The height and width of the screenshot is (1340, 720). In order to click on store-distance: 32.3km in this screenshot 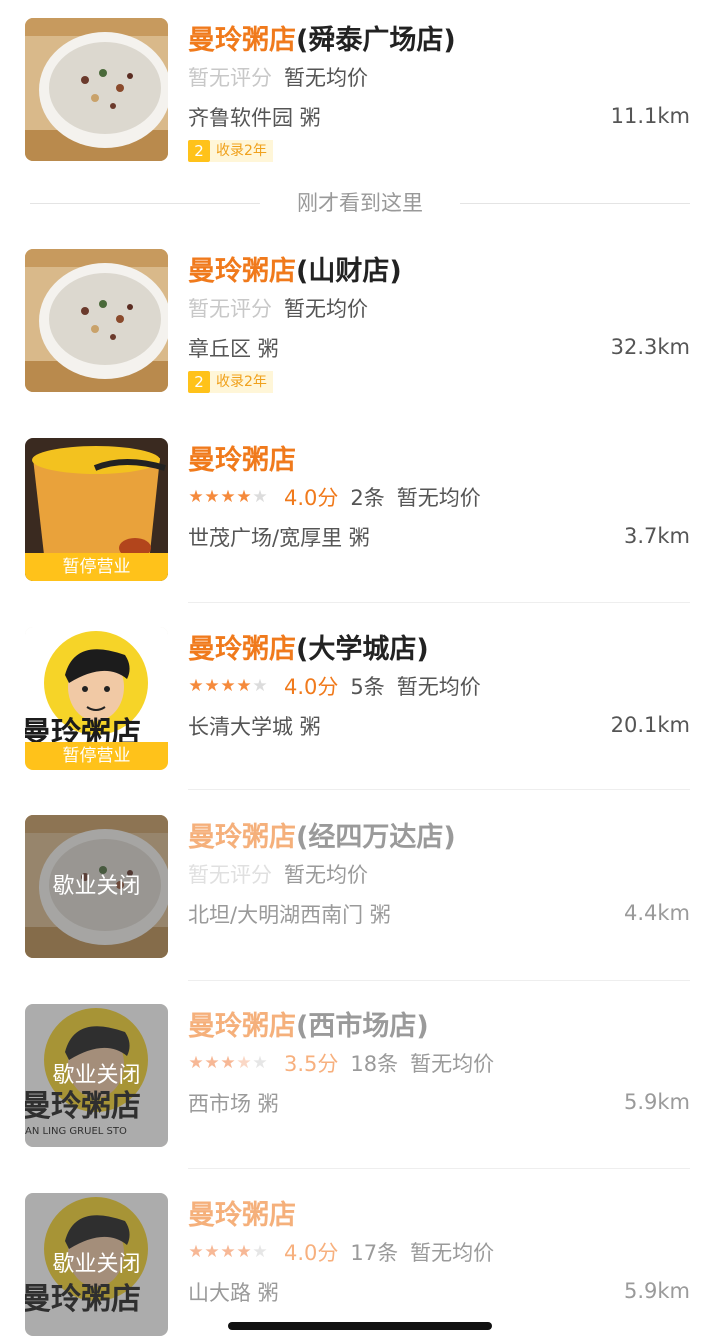, I will do `click(650, 347)`.